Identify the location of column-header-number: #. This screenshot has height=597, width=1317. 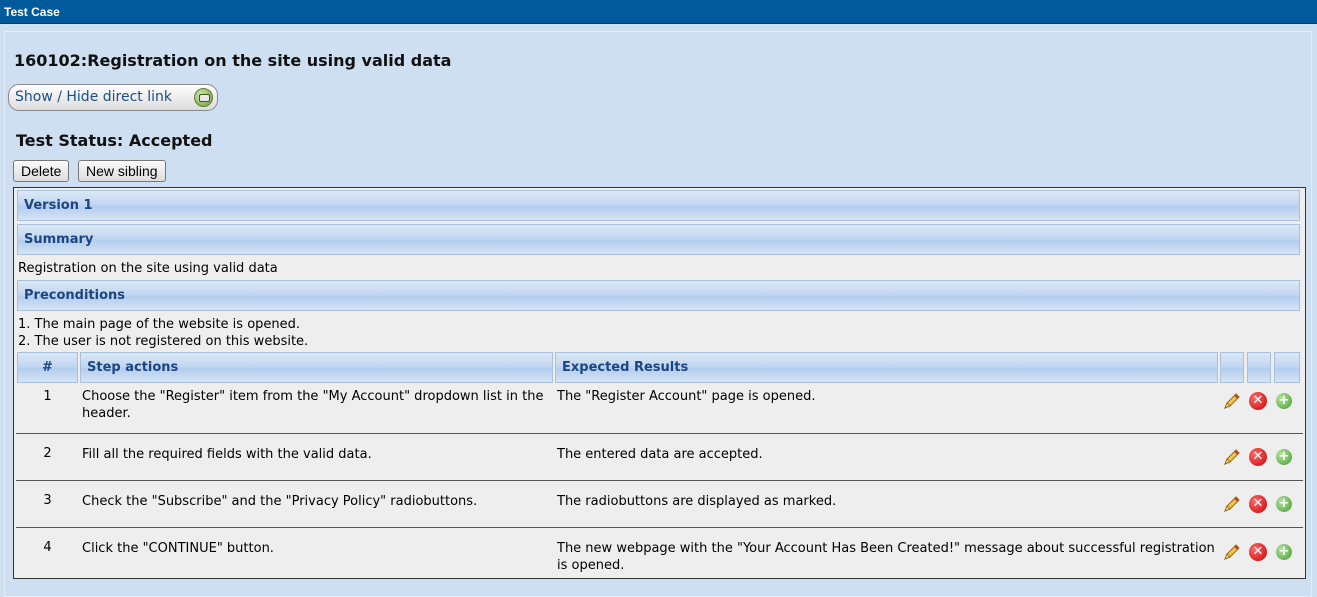
(47, 367).